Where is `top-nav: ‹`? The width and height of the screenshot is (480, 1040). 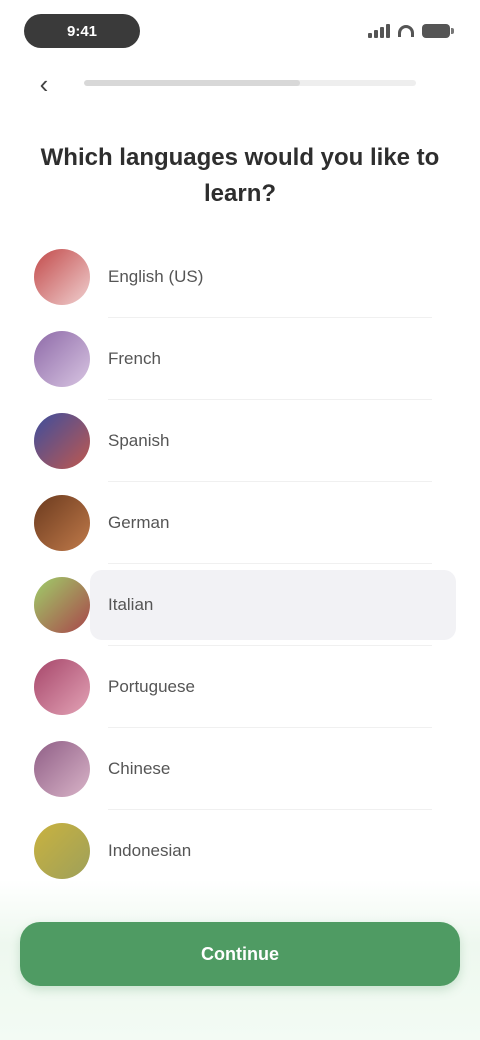 top-nav: ‹ is located at coordinates (240, 84).